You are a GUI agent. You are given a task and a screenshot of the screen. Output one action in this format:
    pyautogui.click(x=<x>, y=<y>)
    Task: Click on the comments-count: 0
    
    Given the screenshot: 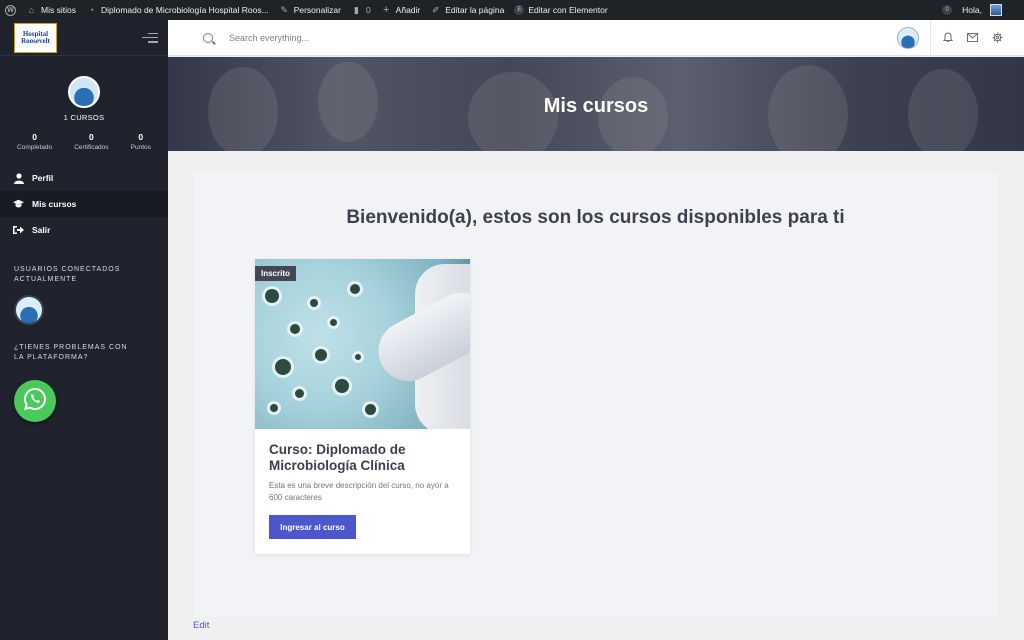 What is the action you would take?
    pyautogui.click(x=368, y=10)
    